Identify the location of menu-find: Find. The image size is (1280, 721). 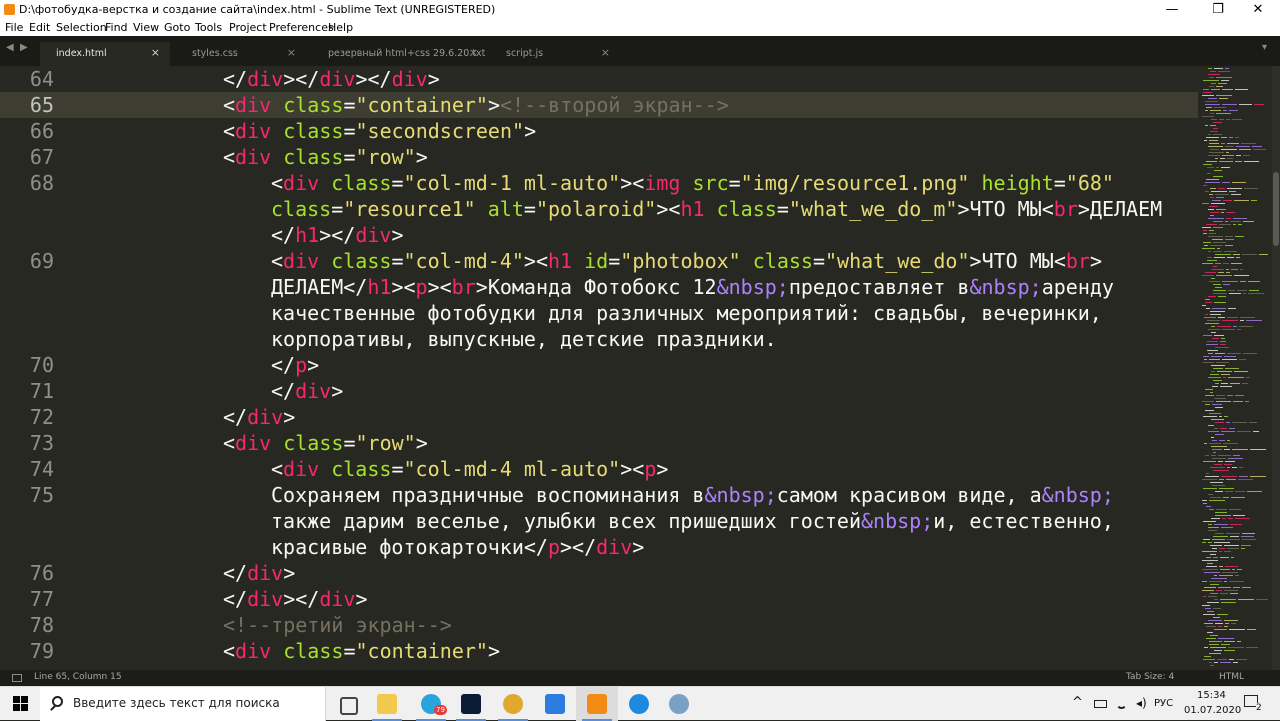
(116, 27).